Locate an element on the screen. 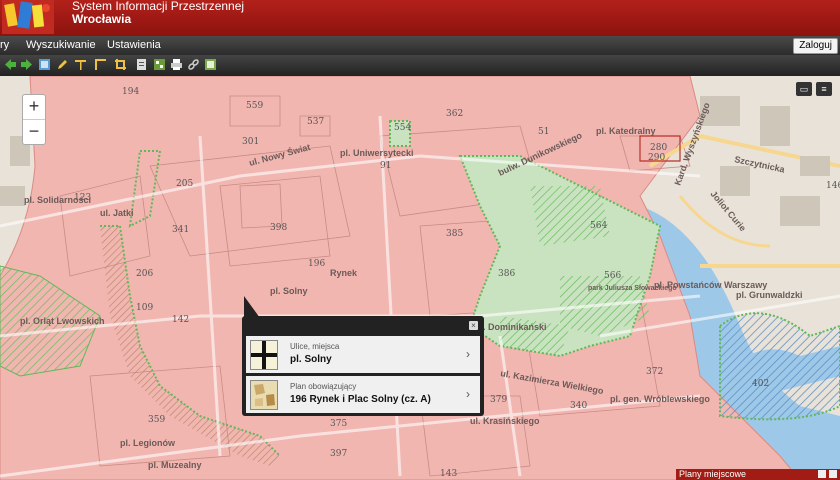 The width and height of the screenshot is (840, 480). measure-length-icon is located at coordinates (80, 64).